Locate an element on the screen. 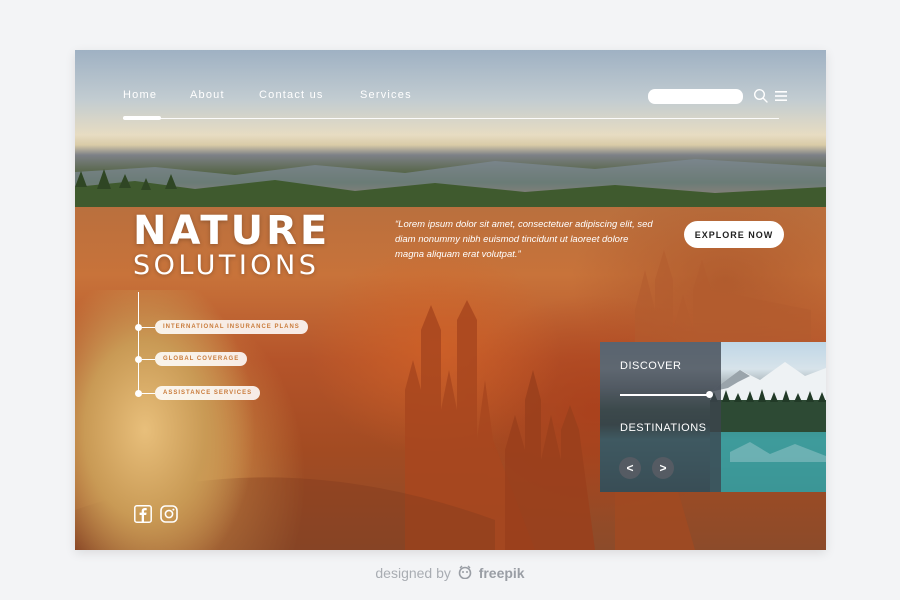 This screenshot has height=600, width=900. search-icon is located at coordinates (761, 96).